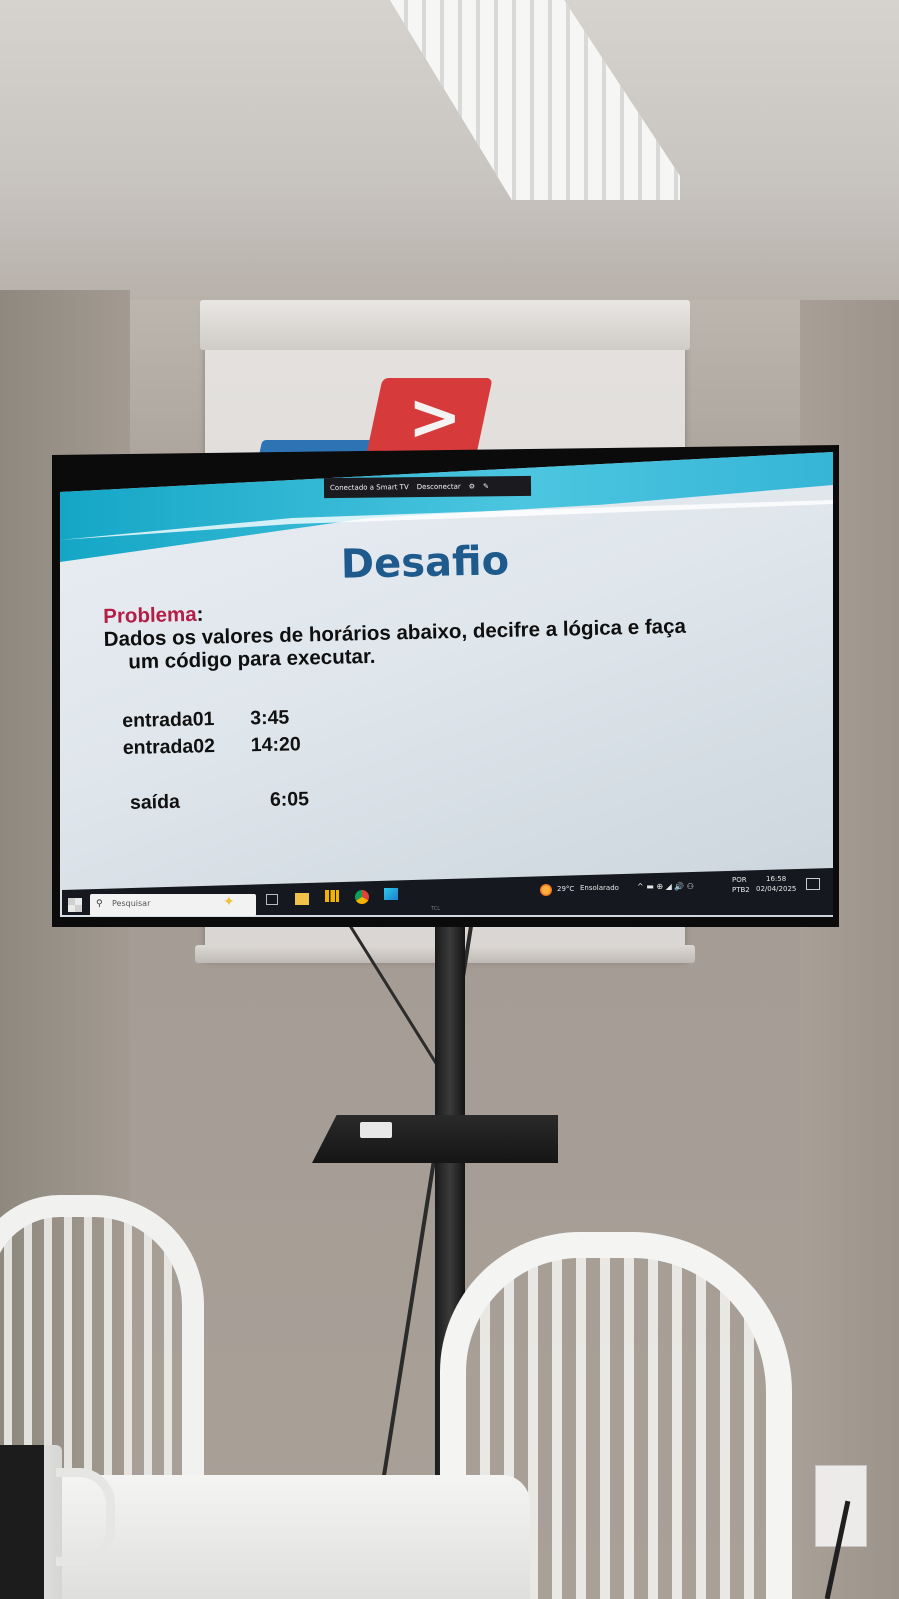 The height and width of the screenshot is (1599, 899). I want to click on value-time: 6:05, so click(289, 799).